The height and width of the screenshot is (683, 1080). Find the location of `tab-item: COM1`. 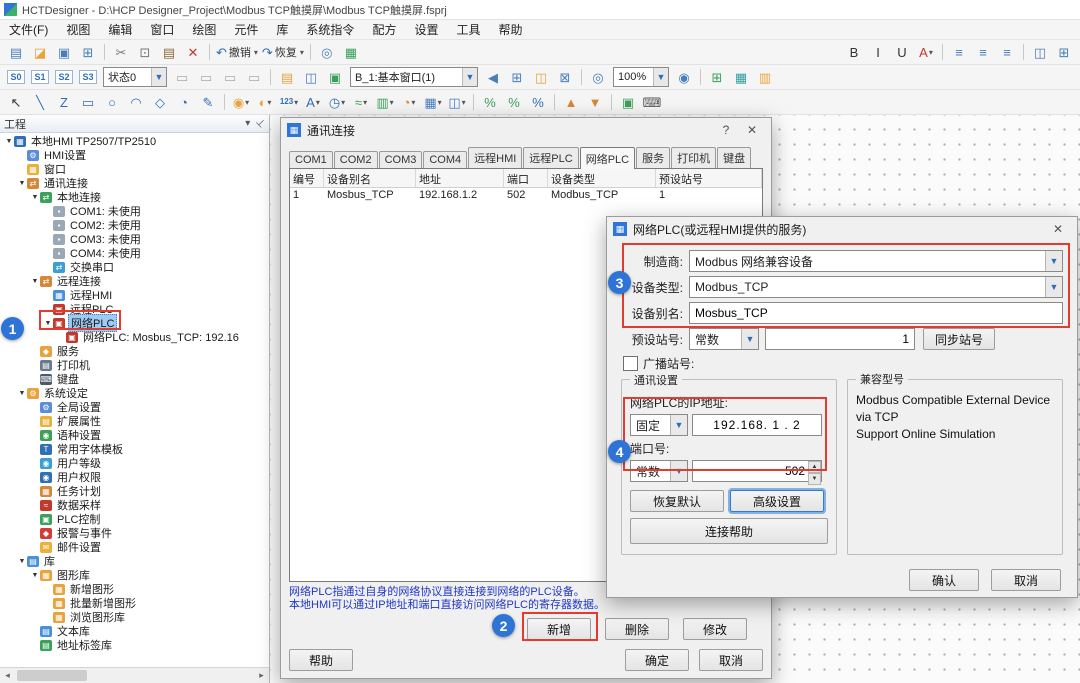

tab-item: COM1 is located at coordinates (311, 159).